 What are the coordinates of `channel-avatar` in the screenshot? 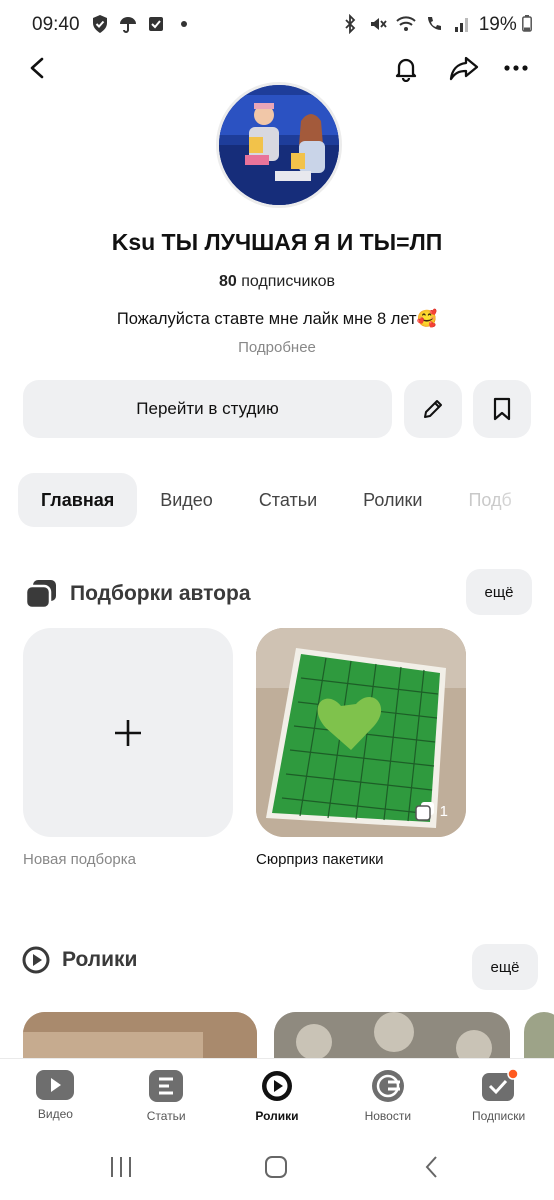 It's located at (279, 145).